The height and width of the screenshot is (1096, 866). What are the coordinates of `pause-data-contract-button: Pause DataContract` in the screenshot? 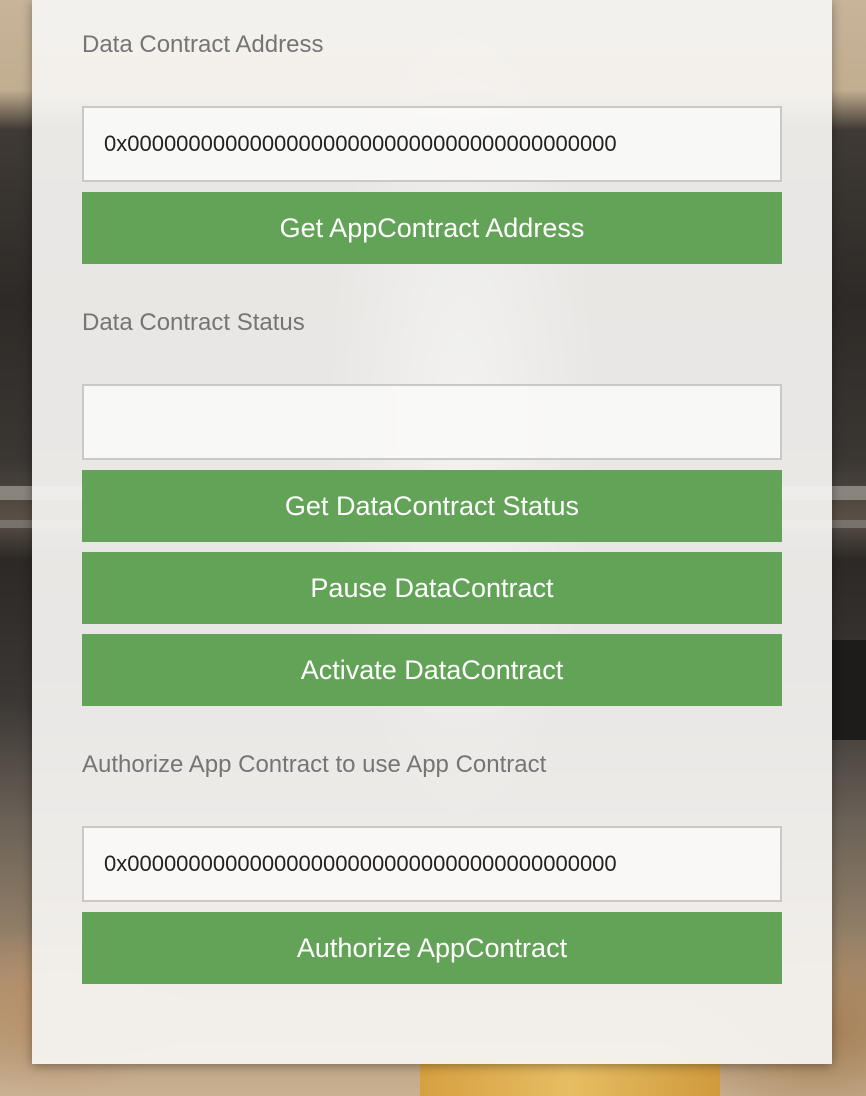 It's located at (432, 588).